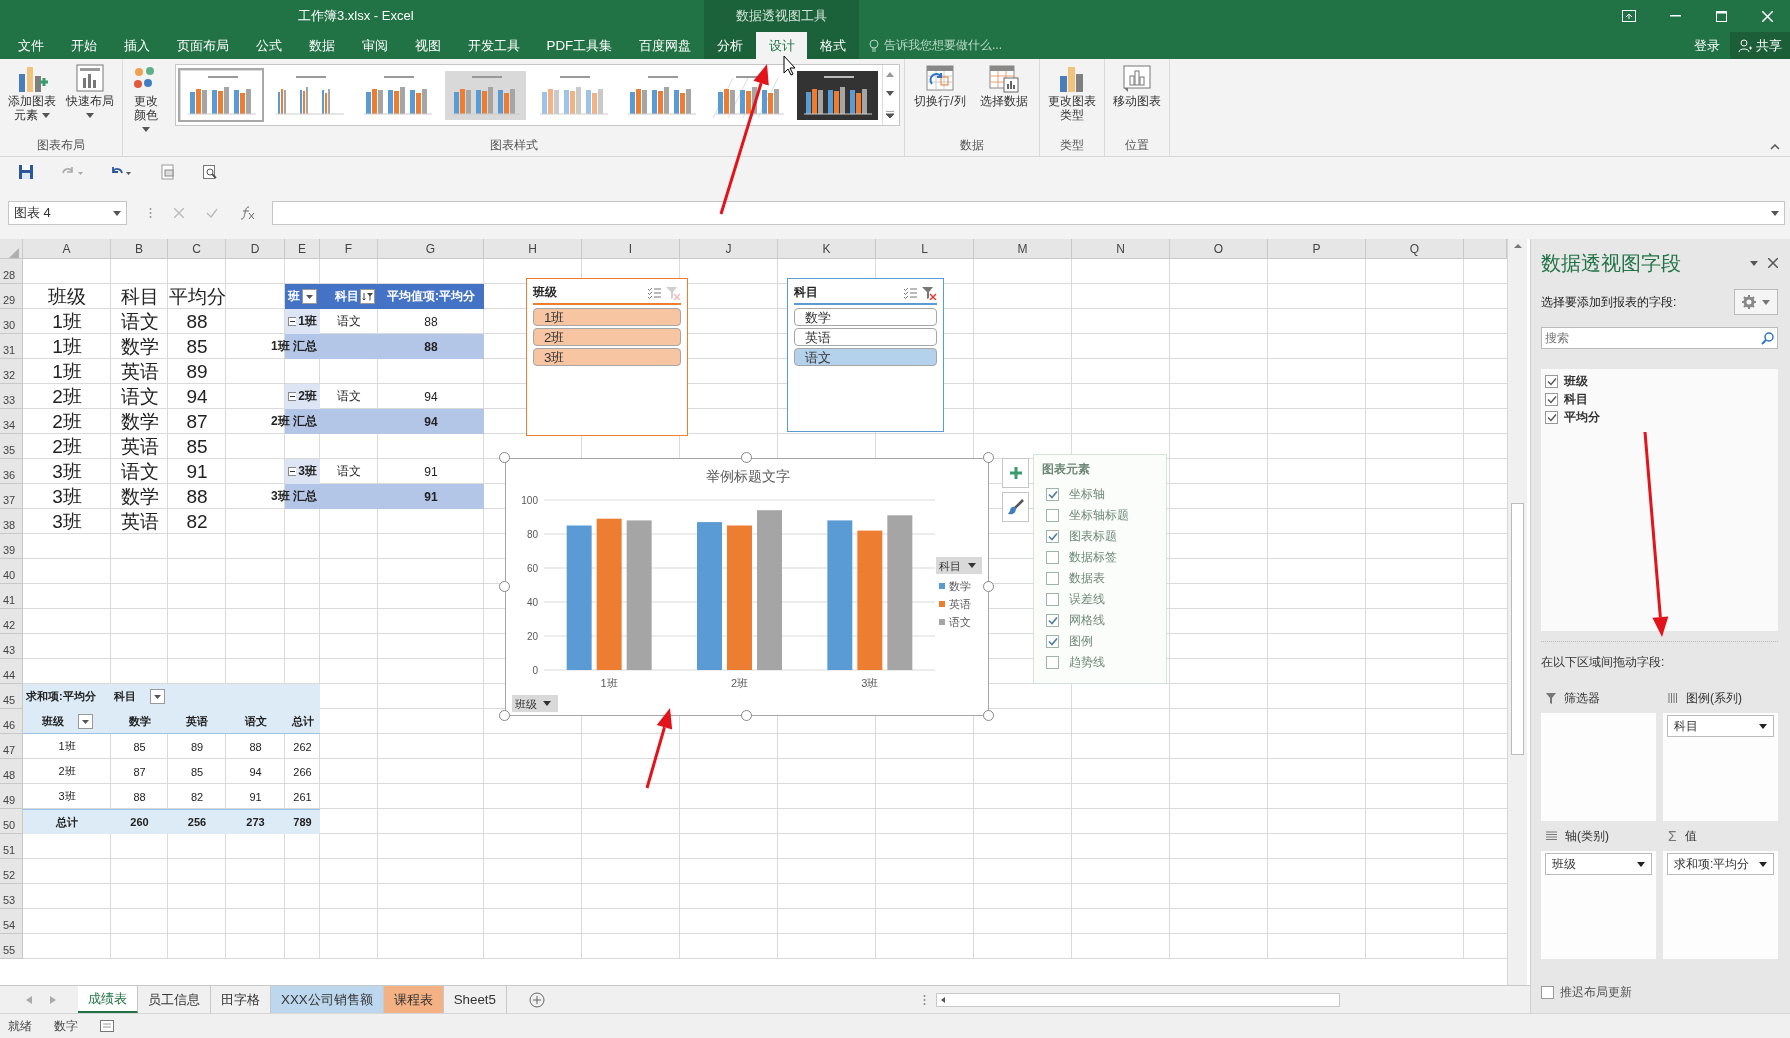  I want to click on row-header: 33, so click(11, 396).